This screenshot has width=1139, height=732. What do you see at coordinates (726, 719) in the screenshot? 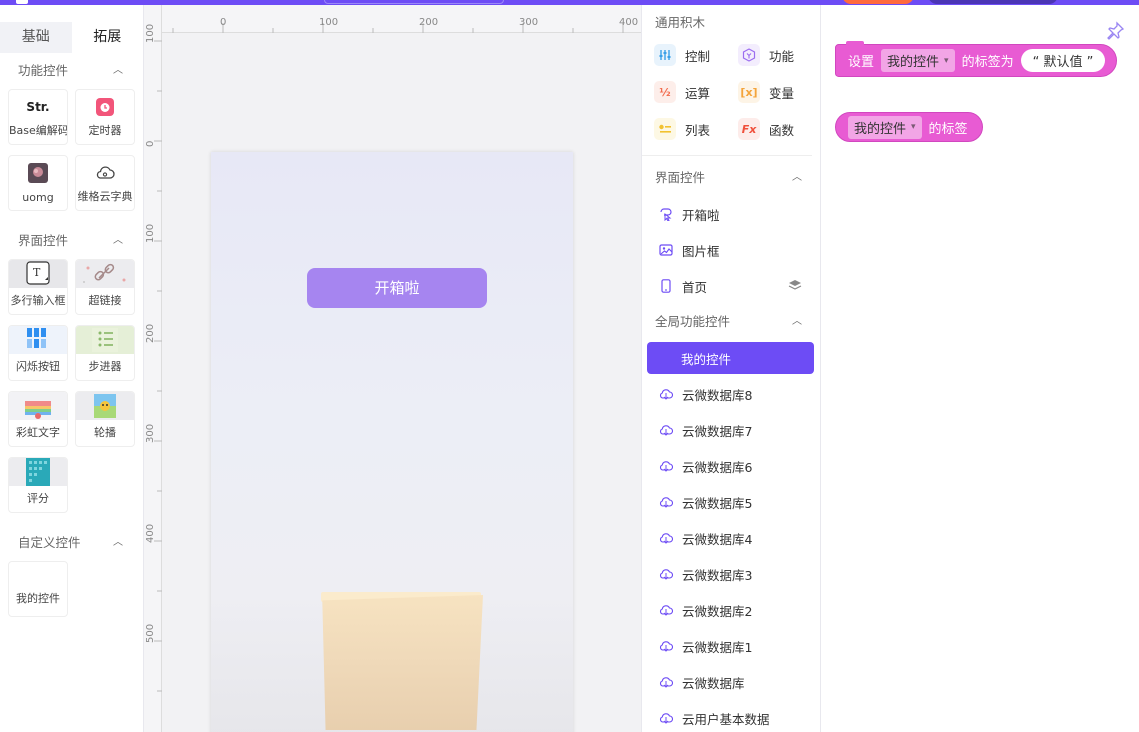
I see `block-item-label: 云用户基本数据` at bounding box center [726, 719].